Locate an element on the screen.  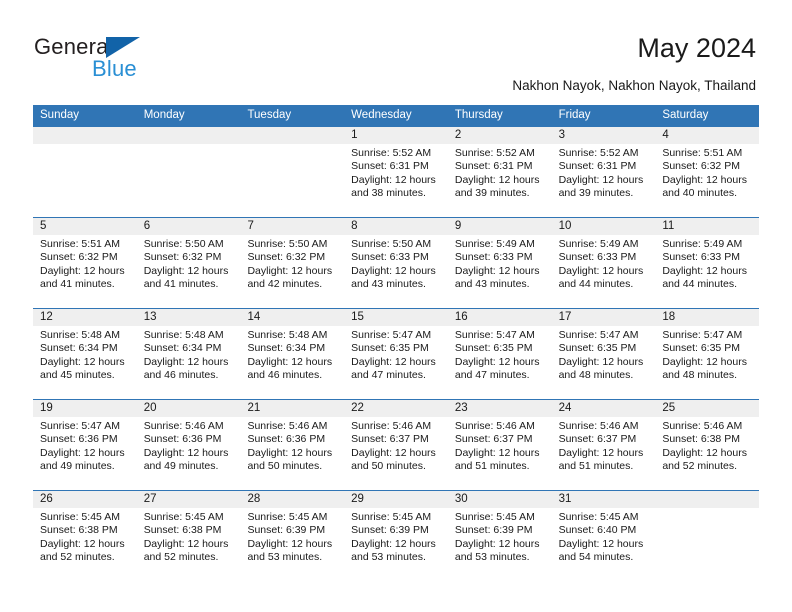
day-number: 30 is located at coordinates (461, 499).